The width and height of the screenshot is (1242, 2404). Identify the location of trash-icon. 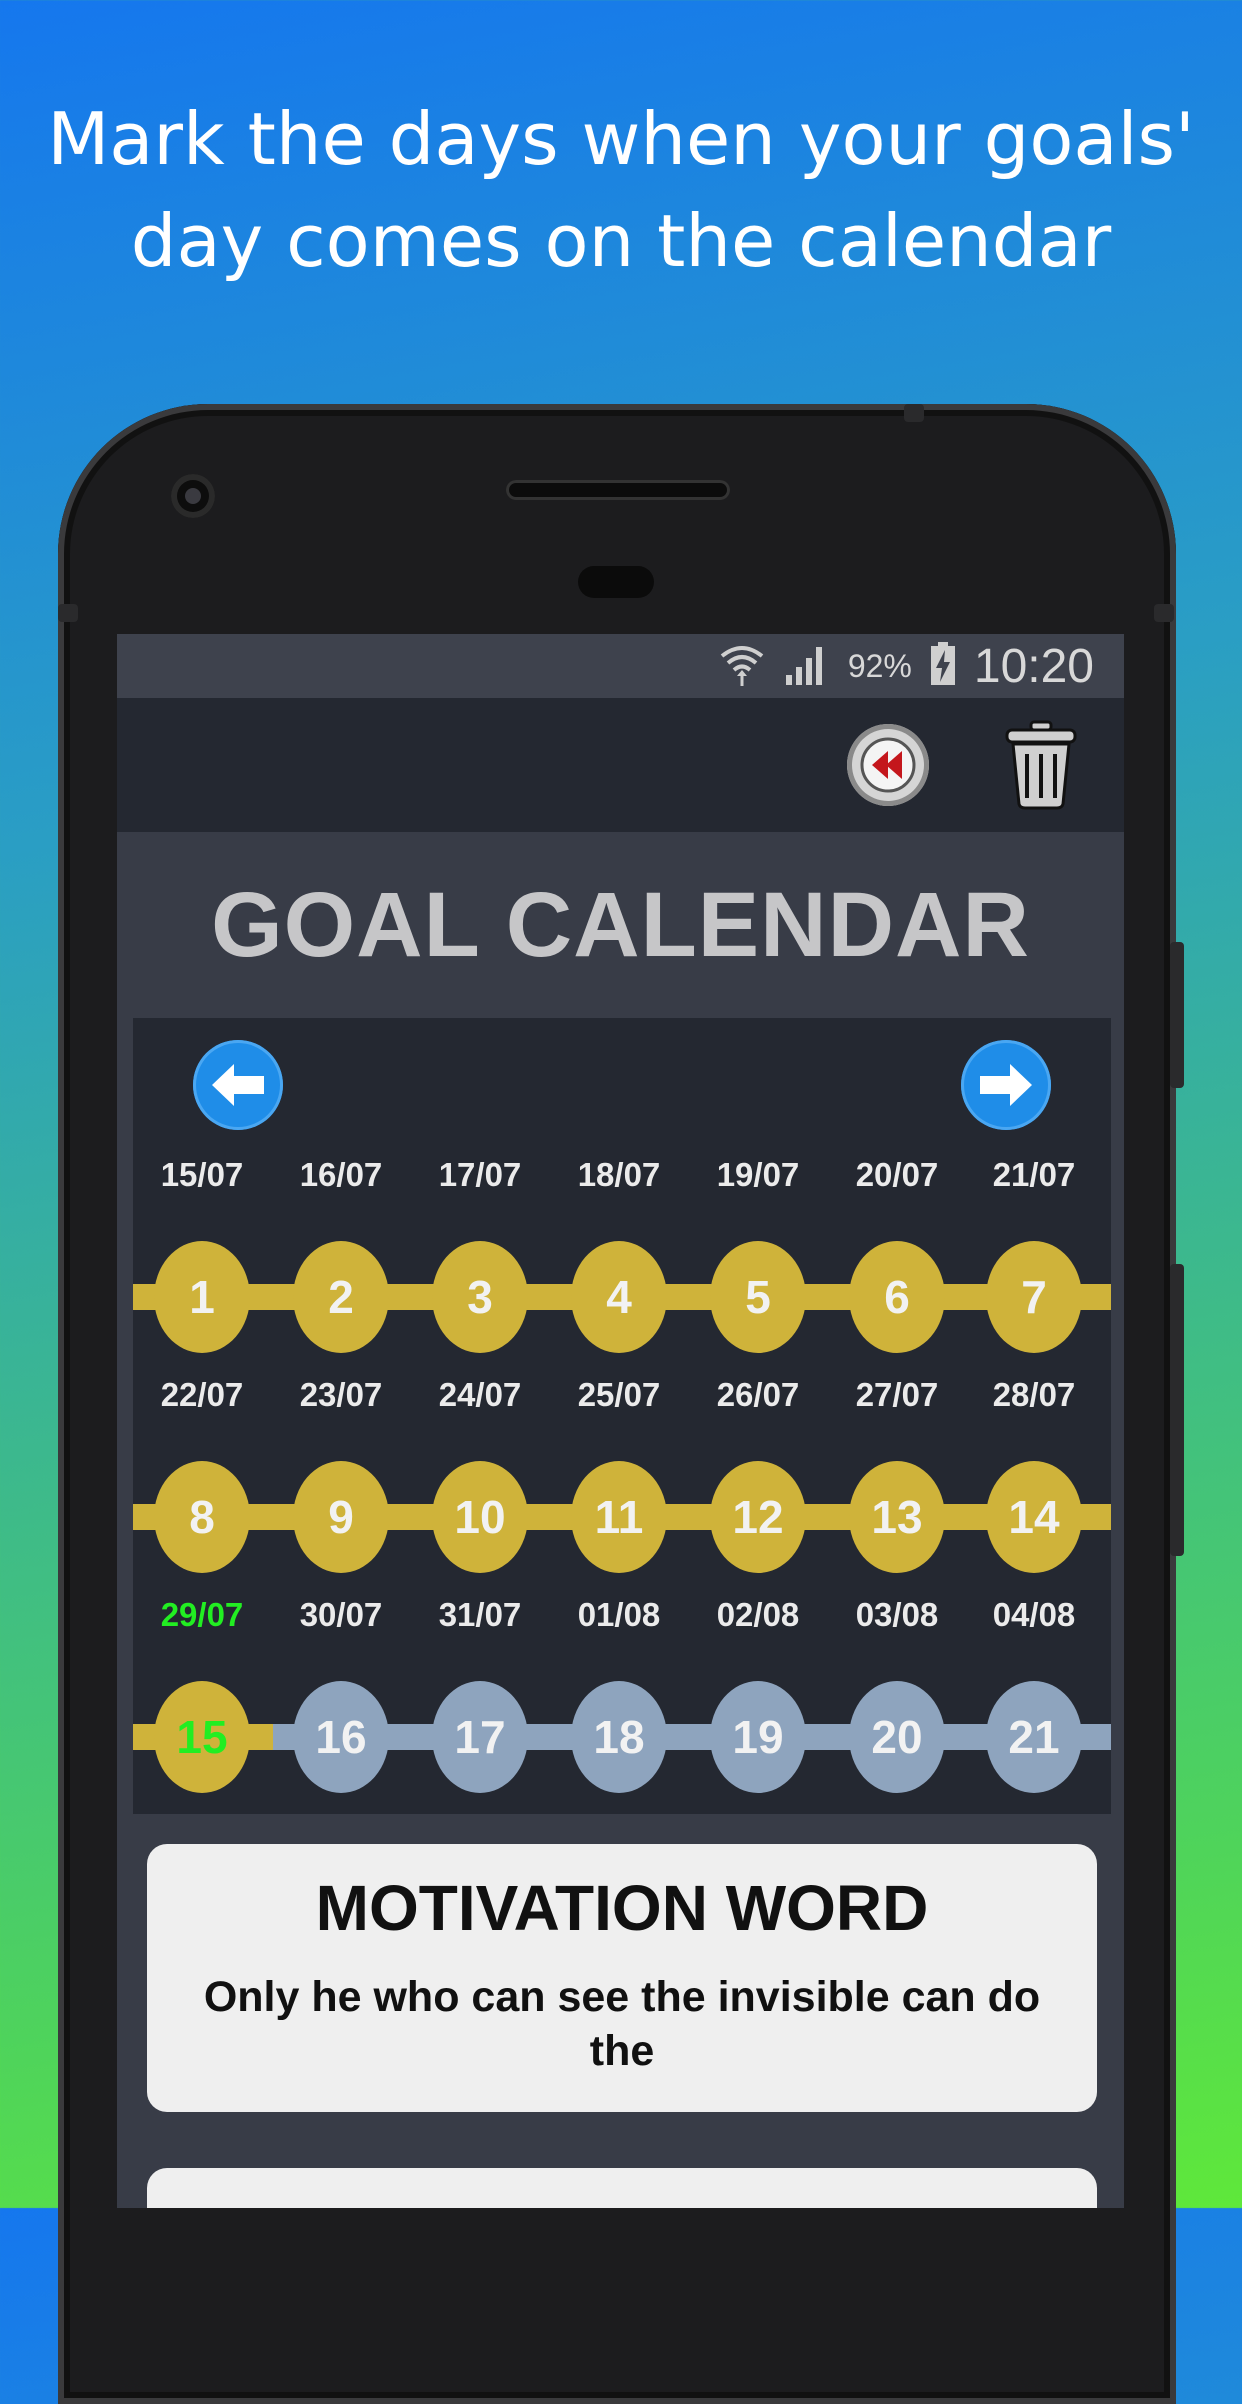
(1041, 765).